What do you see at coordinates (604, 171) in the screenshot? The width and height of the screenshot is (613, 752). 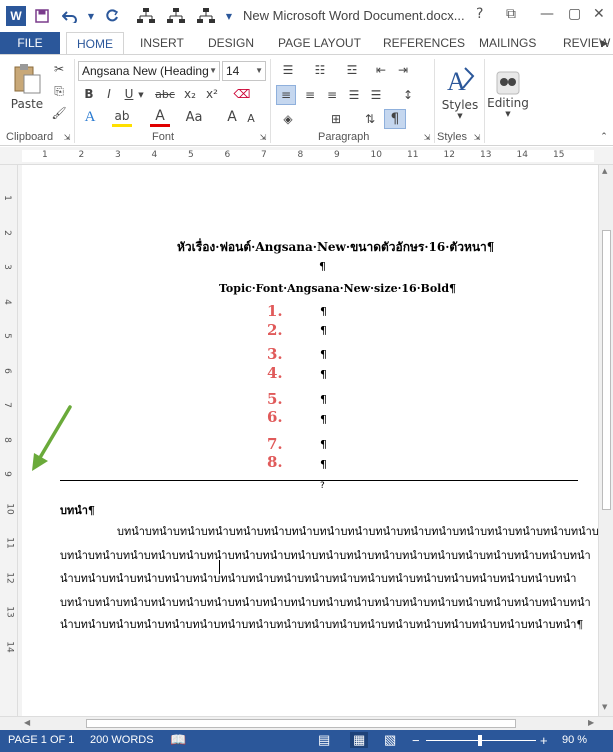 I see `scroll-up-icon: ▲` at bounding box center [604, 171].